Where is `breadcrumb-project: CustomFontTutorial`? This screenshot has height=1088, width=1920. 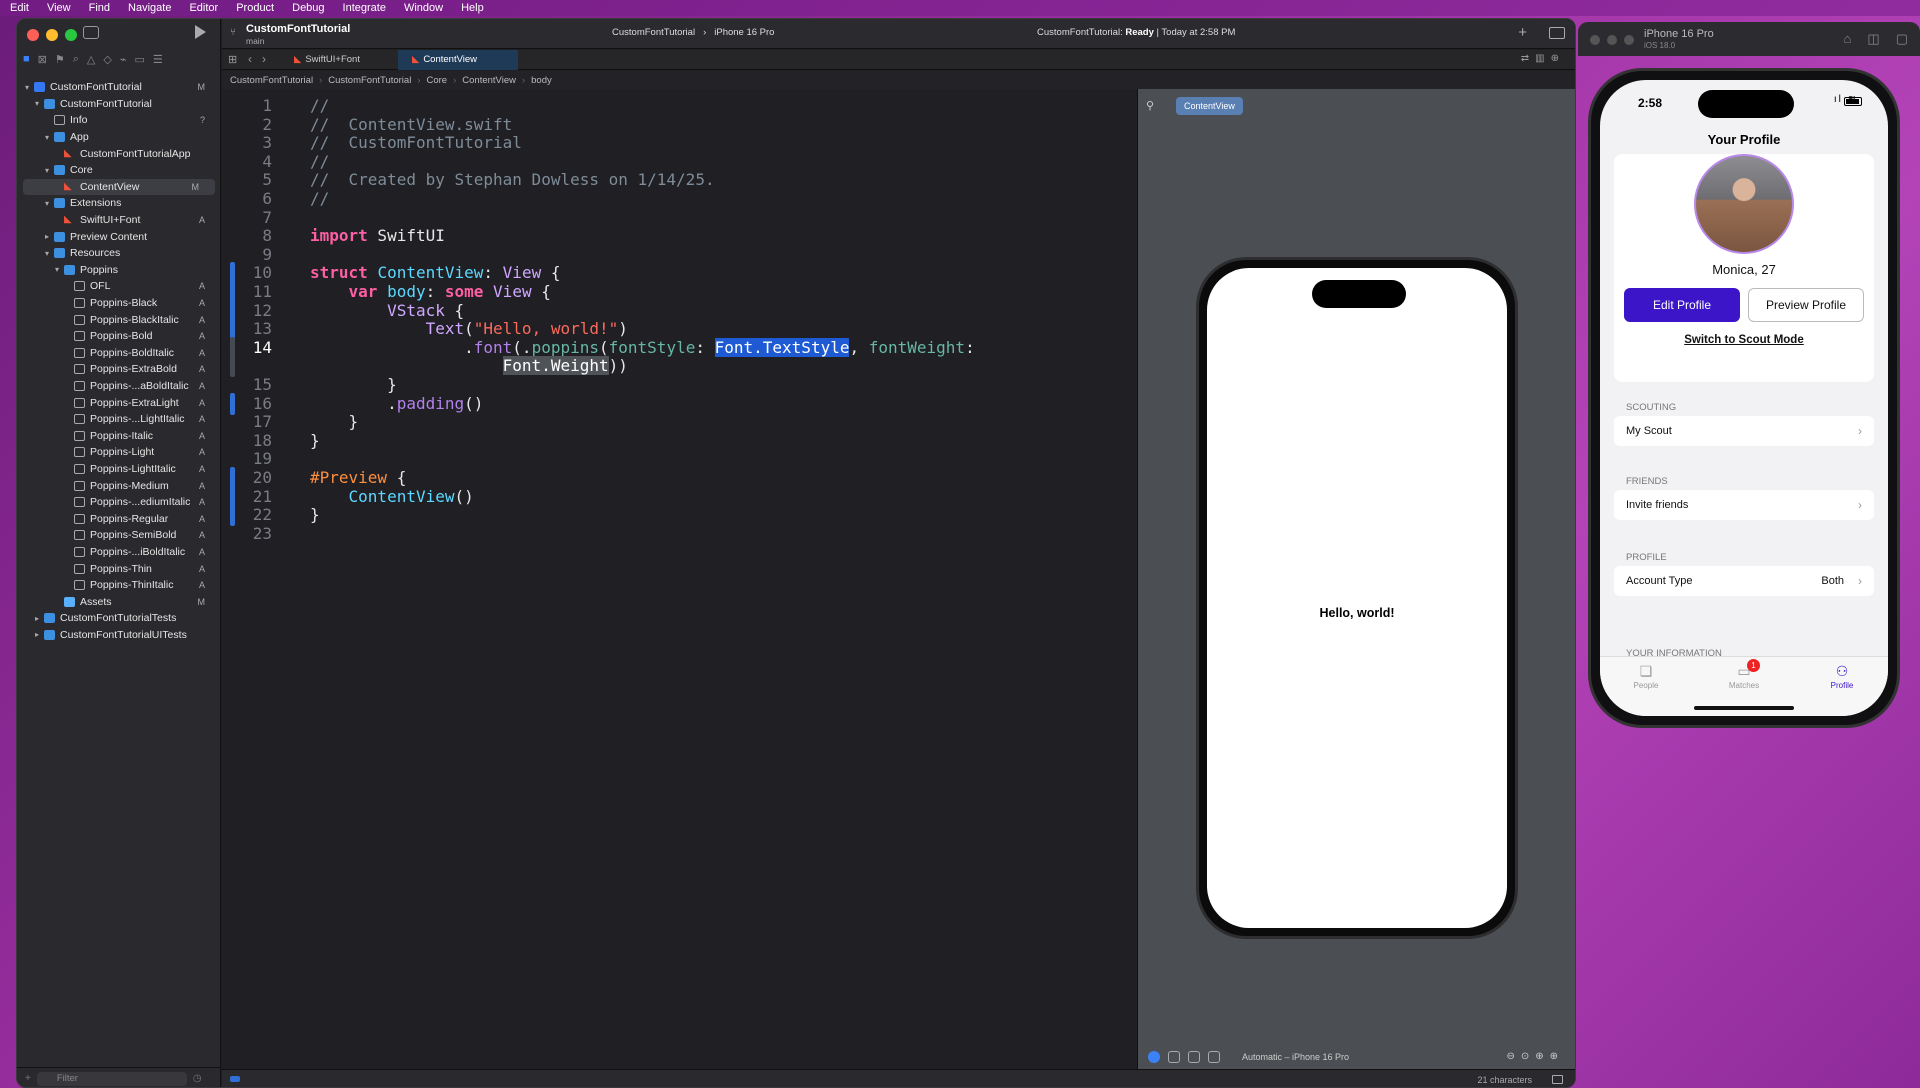 breadcrumb-project: CustomFontTutorial is located at coordinates (271, 80).